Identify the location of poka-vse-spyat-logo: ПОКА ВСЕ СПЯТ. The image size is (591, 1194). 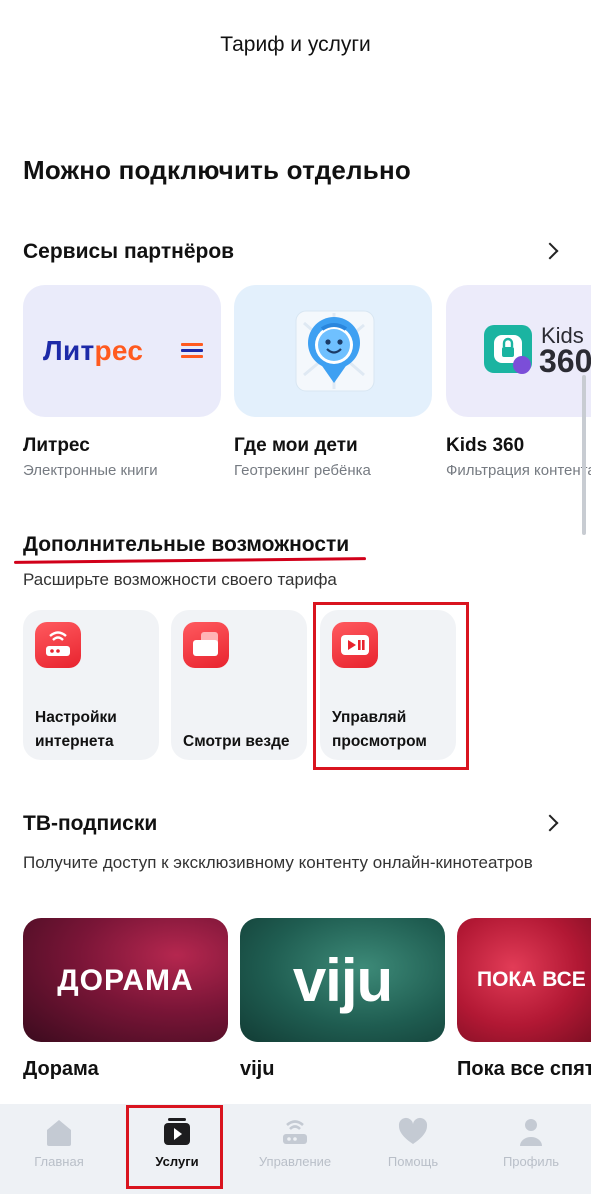
(534, 979).